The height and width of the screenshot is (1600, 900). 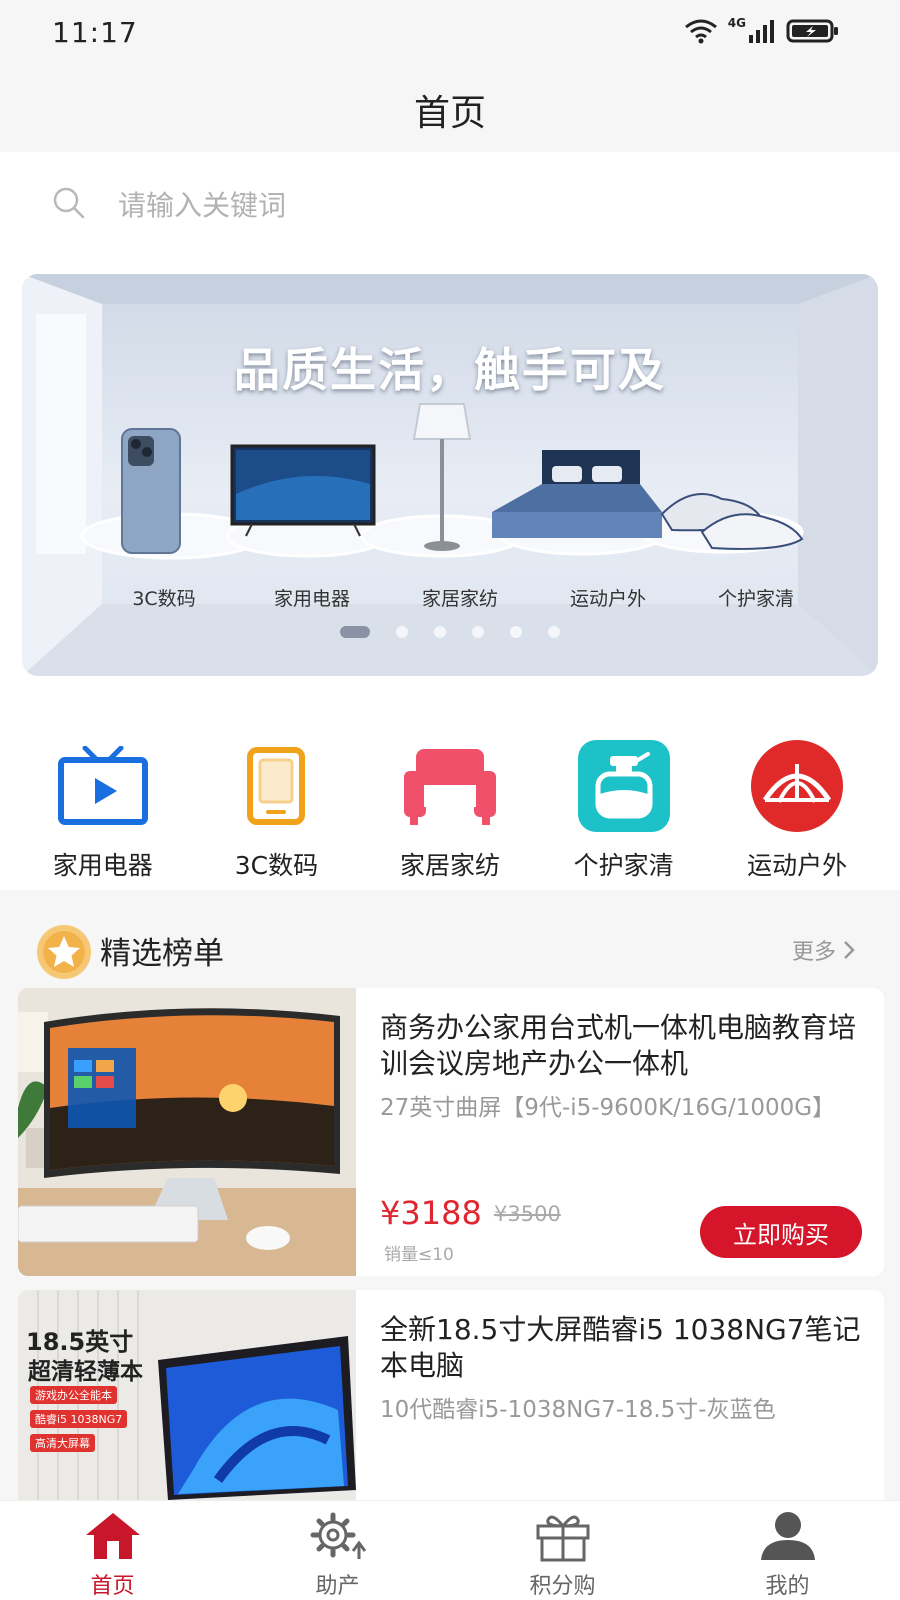 I want to click on tablet-icon, so click(x=276, y=786).